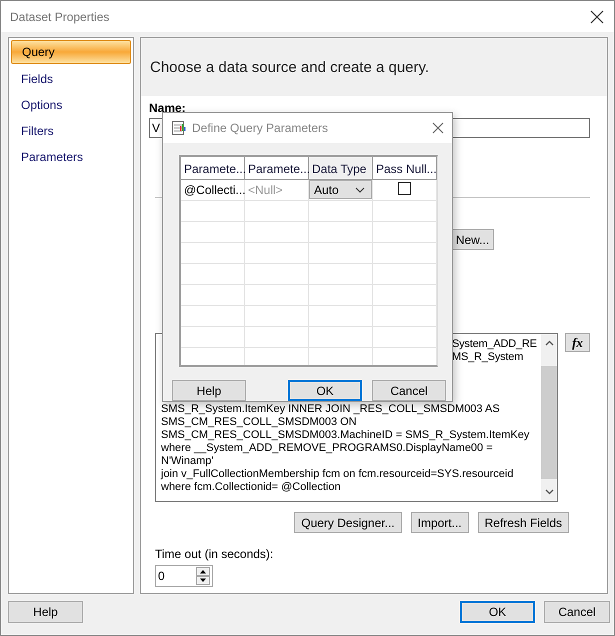  What do you see at coordinates (340, 189) in the screenshot?
I see `data-type-dropdown: Auto` at bounding box center [340, 189].